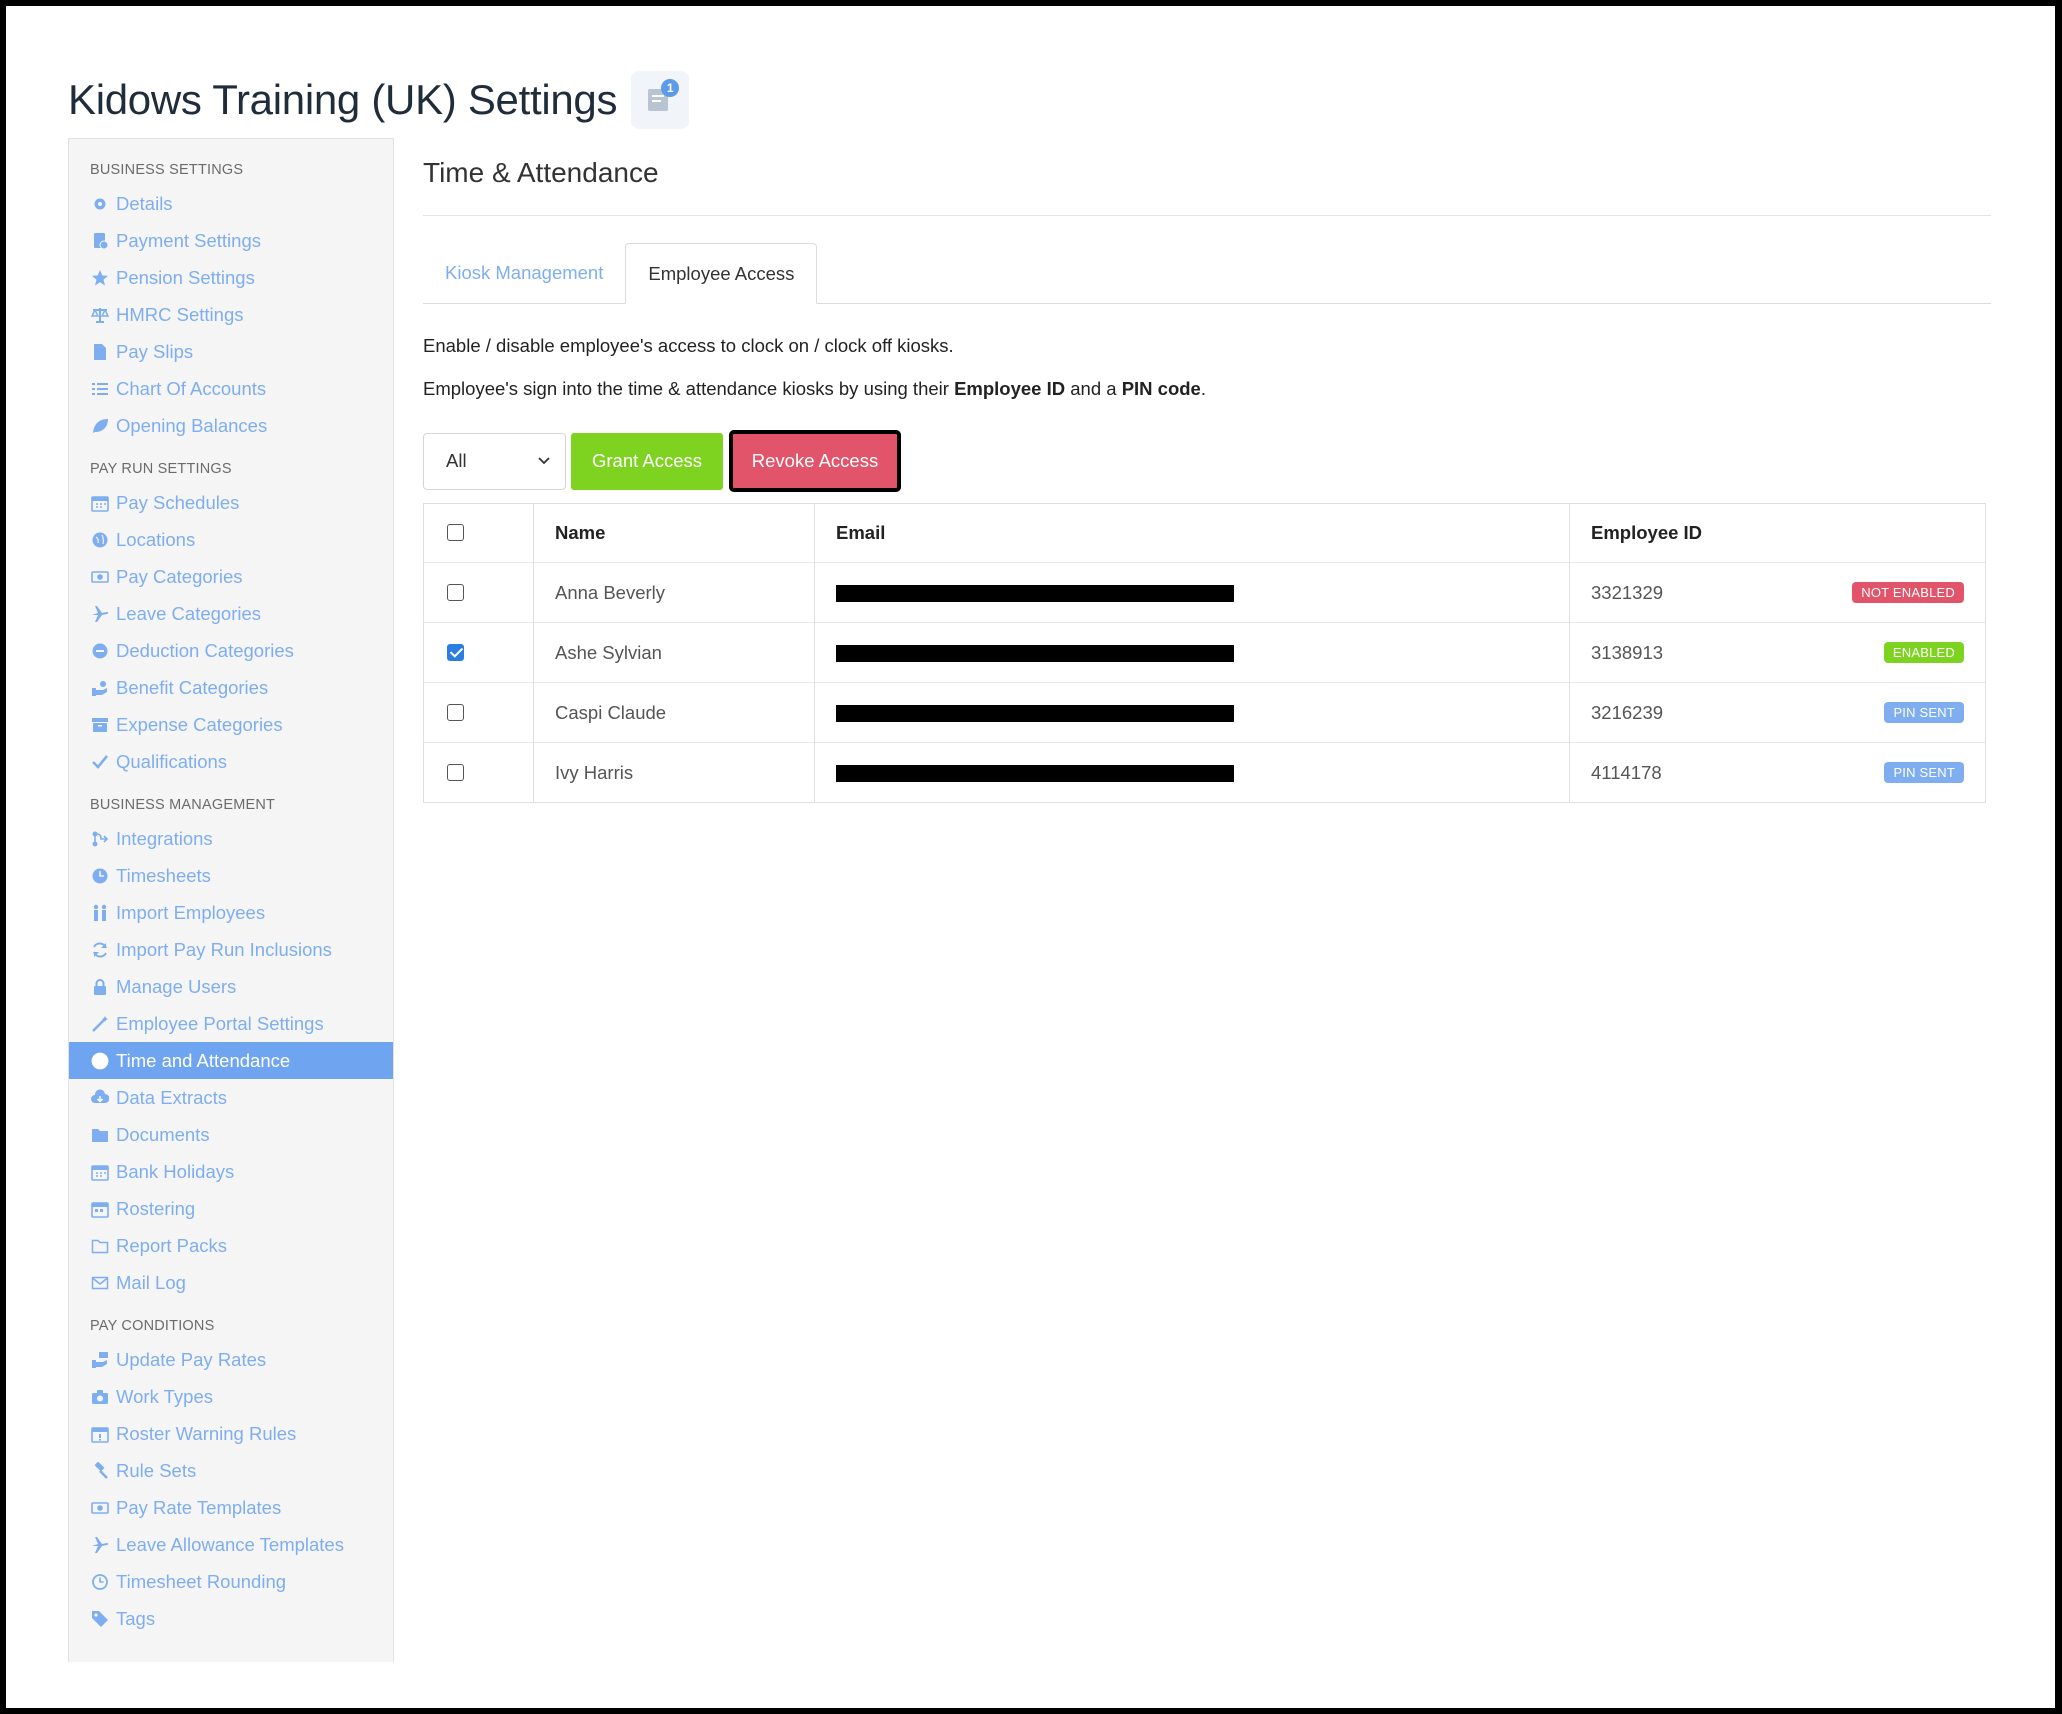 The width and height of the screenshot is (2062, 1714). What do you see at coordinates (1204, 712) in the screenshot?
I see `table-row: Caspi Claude 3216239 PIN SENT` at bounding box center [1204, 712].